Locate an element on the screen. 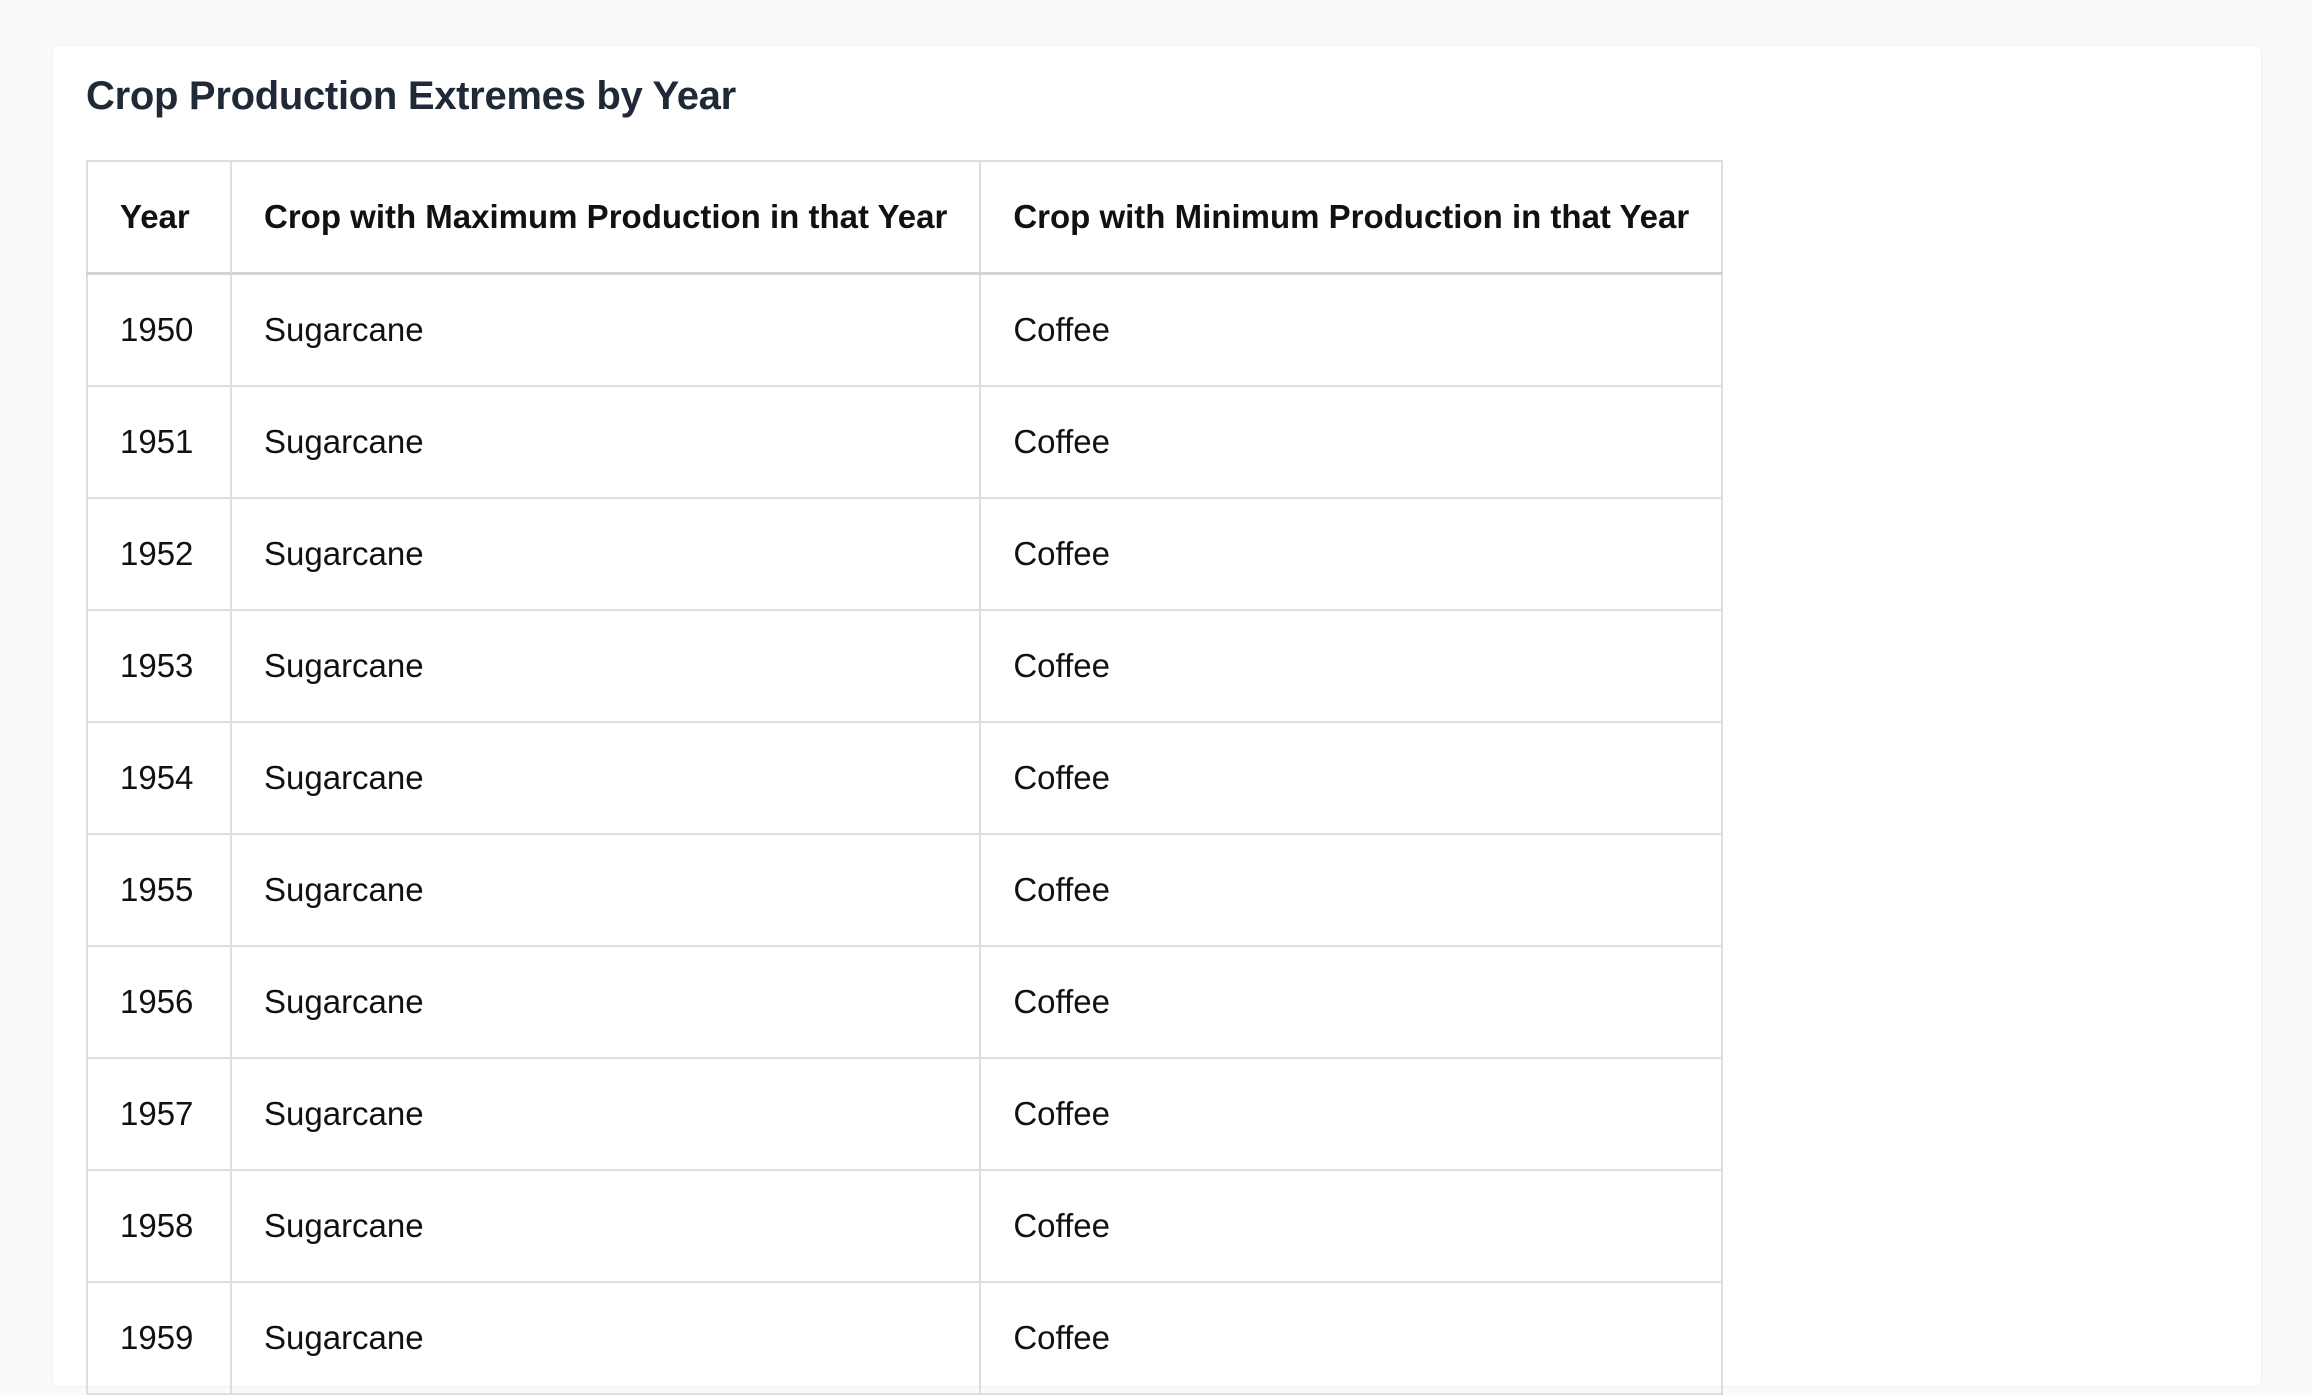 This screenshot has width=2312, height=1395. year-cell: 1957 is located at coordinates (159, 1114).